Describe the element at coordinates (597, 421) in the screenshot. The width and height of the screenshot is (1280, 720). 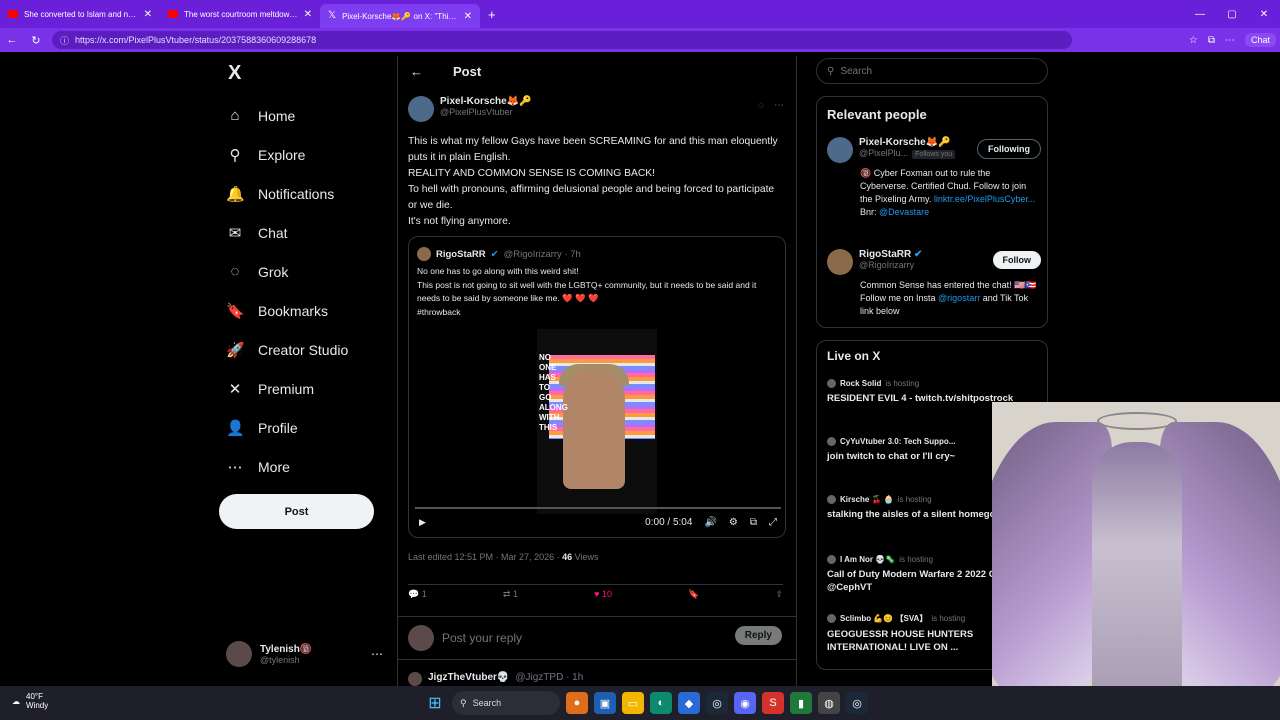
I see `video-player: NO ONE HAS TO GO ALONG WITH THIS` at that location.